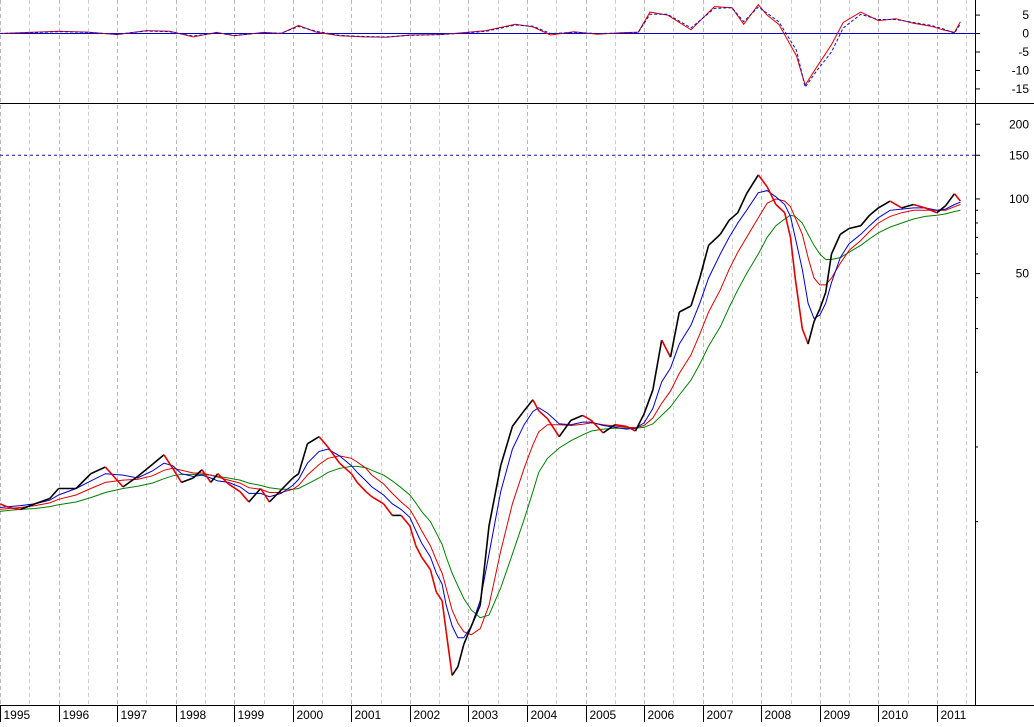 This screenshot has width=1034, height=727. I want to click on x-tick-label-1997: 1997, so click(134, 715).